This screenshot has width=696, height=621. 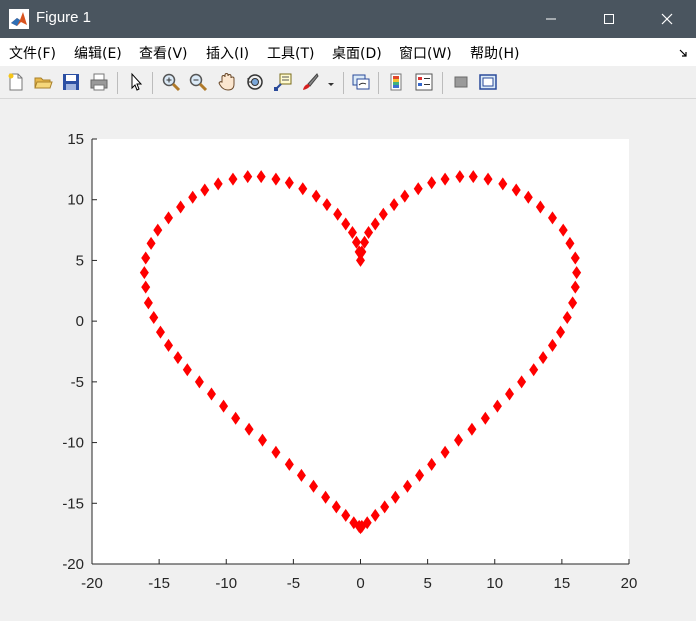 What do you see at coordinates (73, 443) in the screenshot?
I see `y-tick-label: -10` at bounding box center [73, 443].